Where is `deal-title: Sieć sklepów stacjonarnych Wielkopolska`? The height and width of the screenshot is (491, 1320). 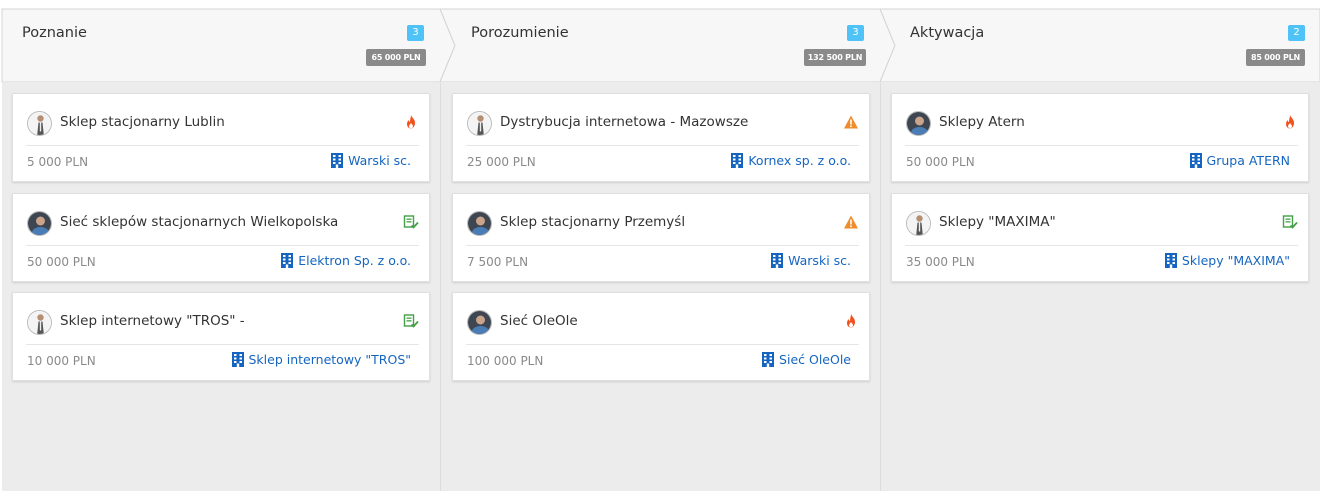
deal-title: Sieć sklepów stacjonarnych Wielkopolska is located at coordinates (199, 222).